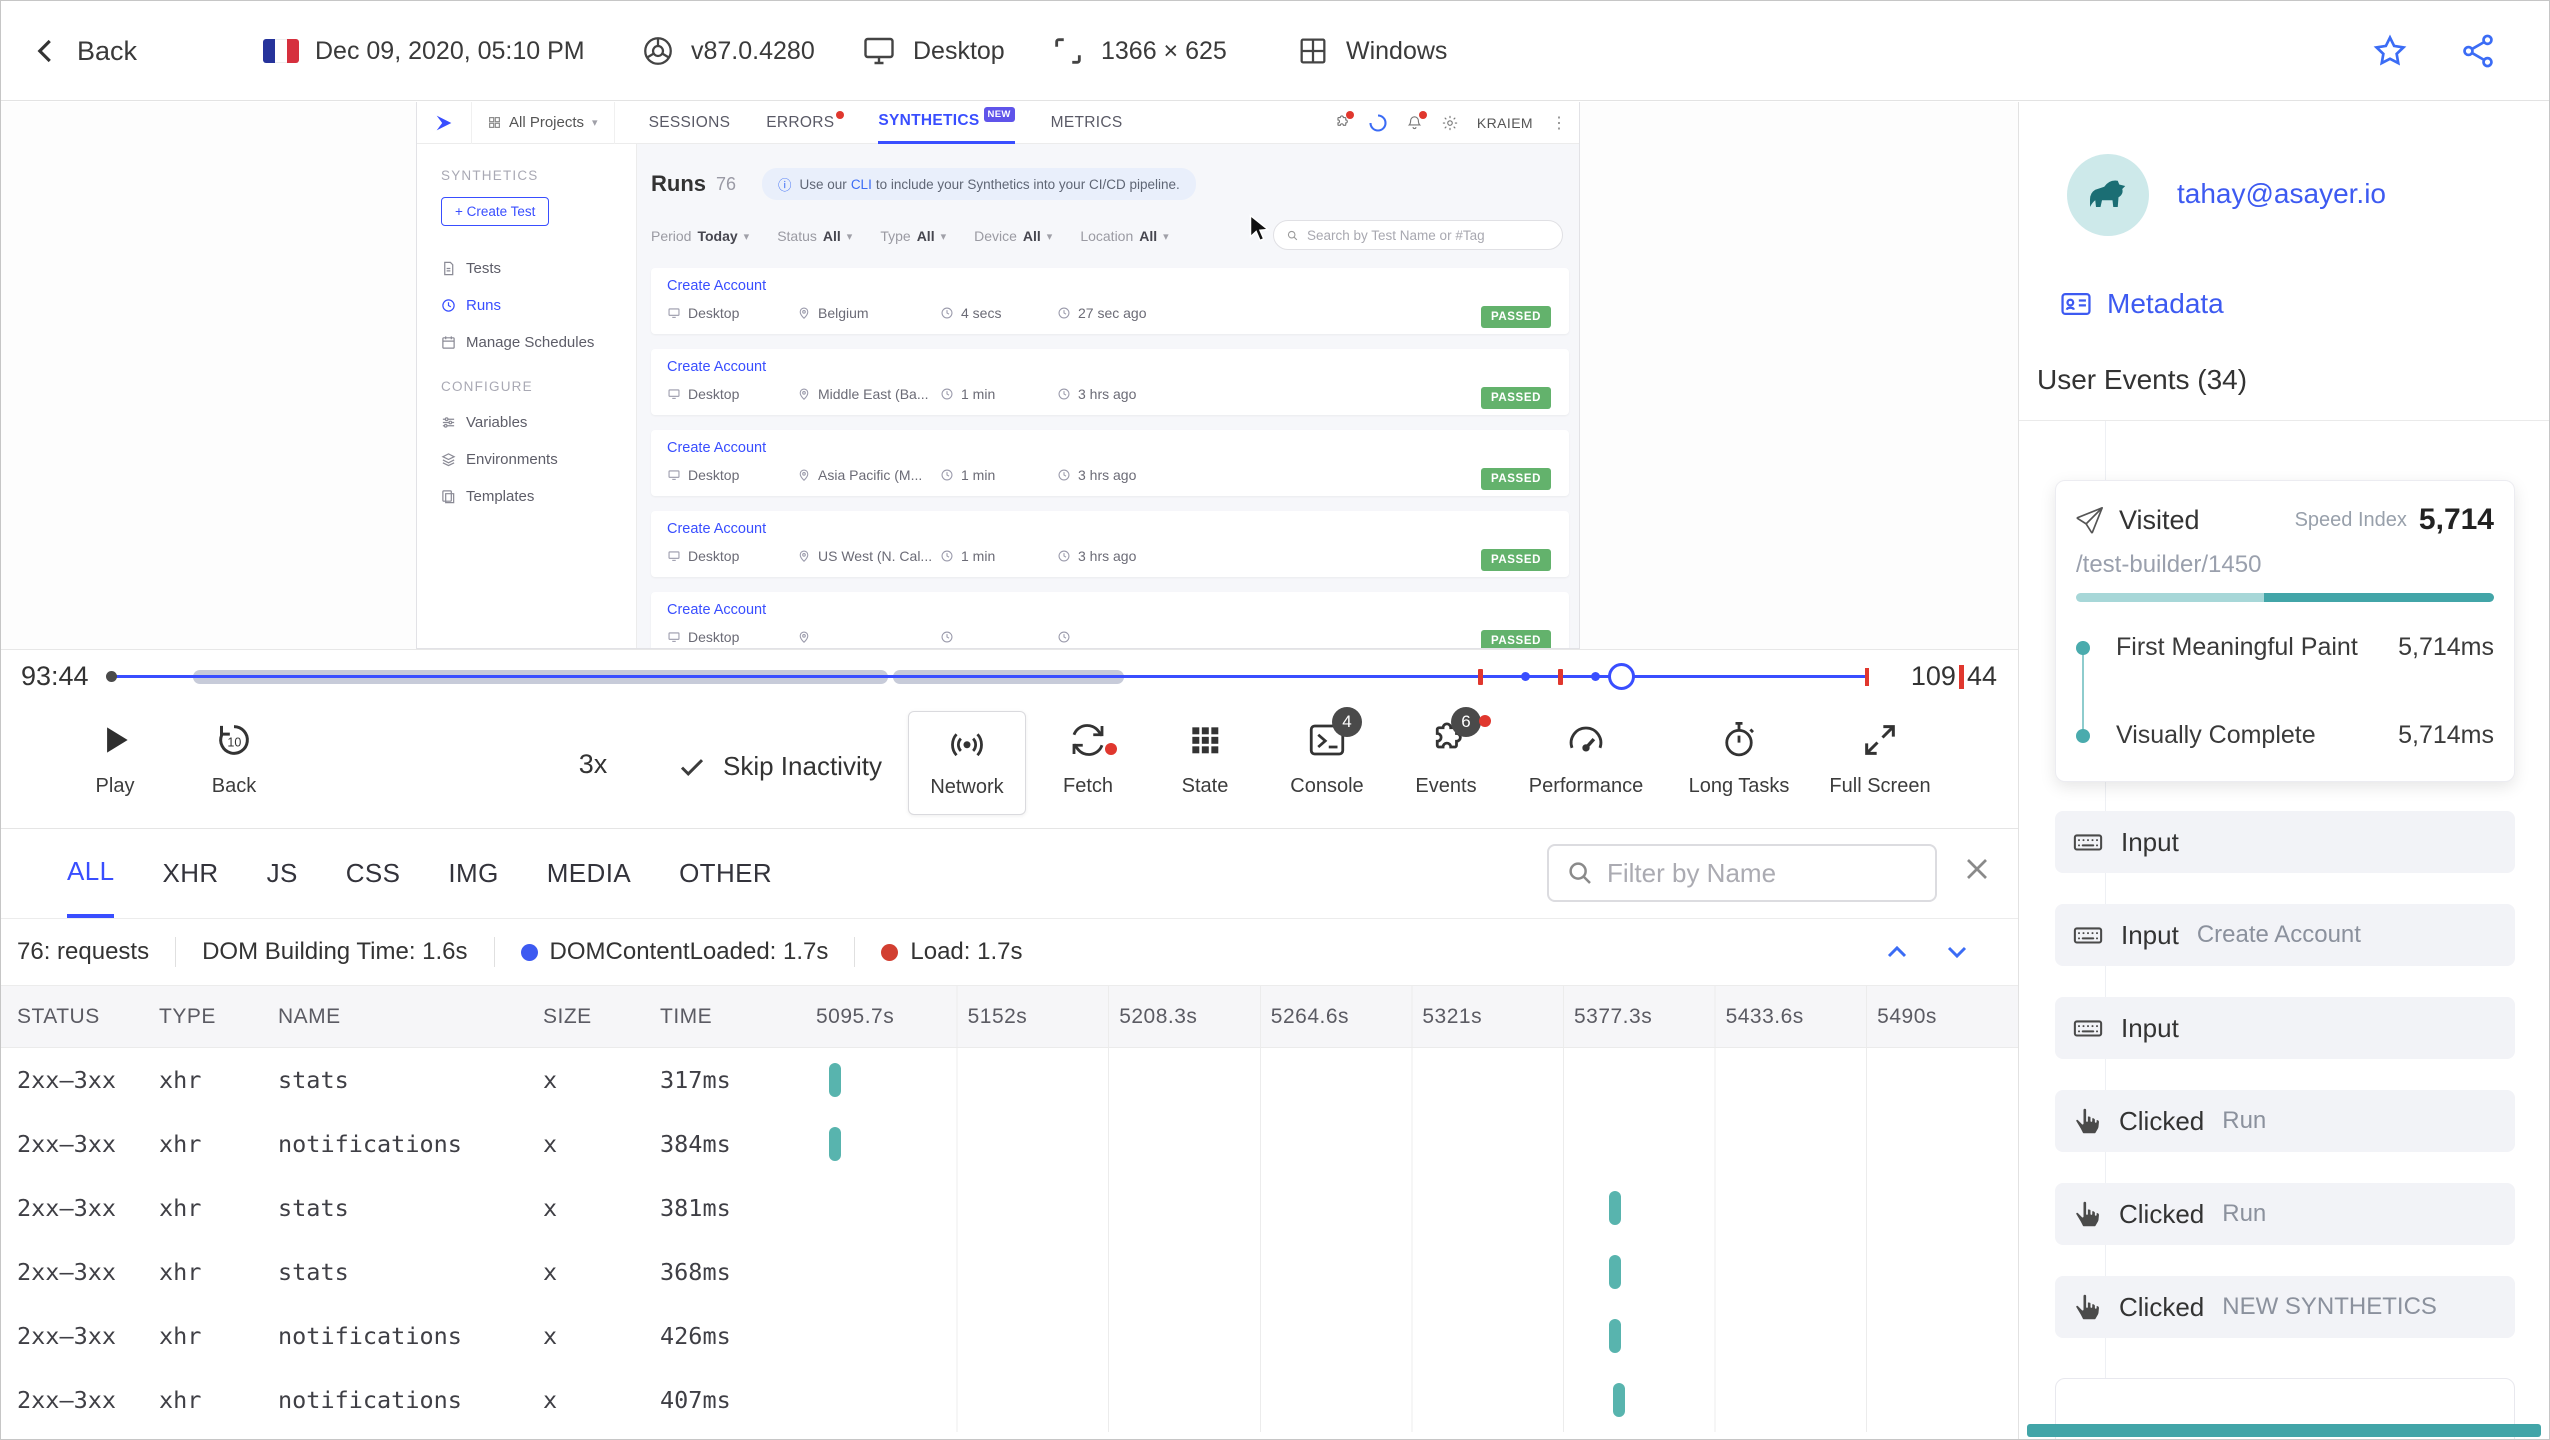  I want to click on jump-previous-button, so click(1897, 952).